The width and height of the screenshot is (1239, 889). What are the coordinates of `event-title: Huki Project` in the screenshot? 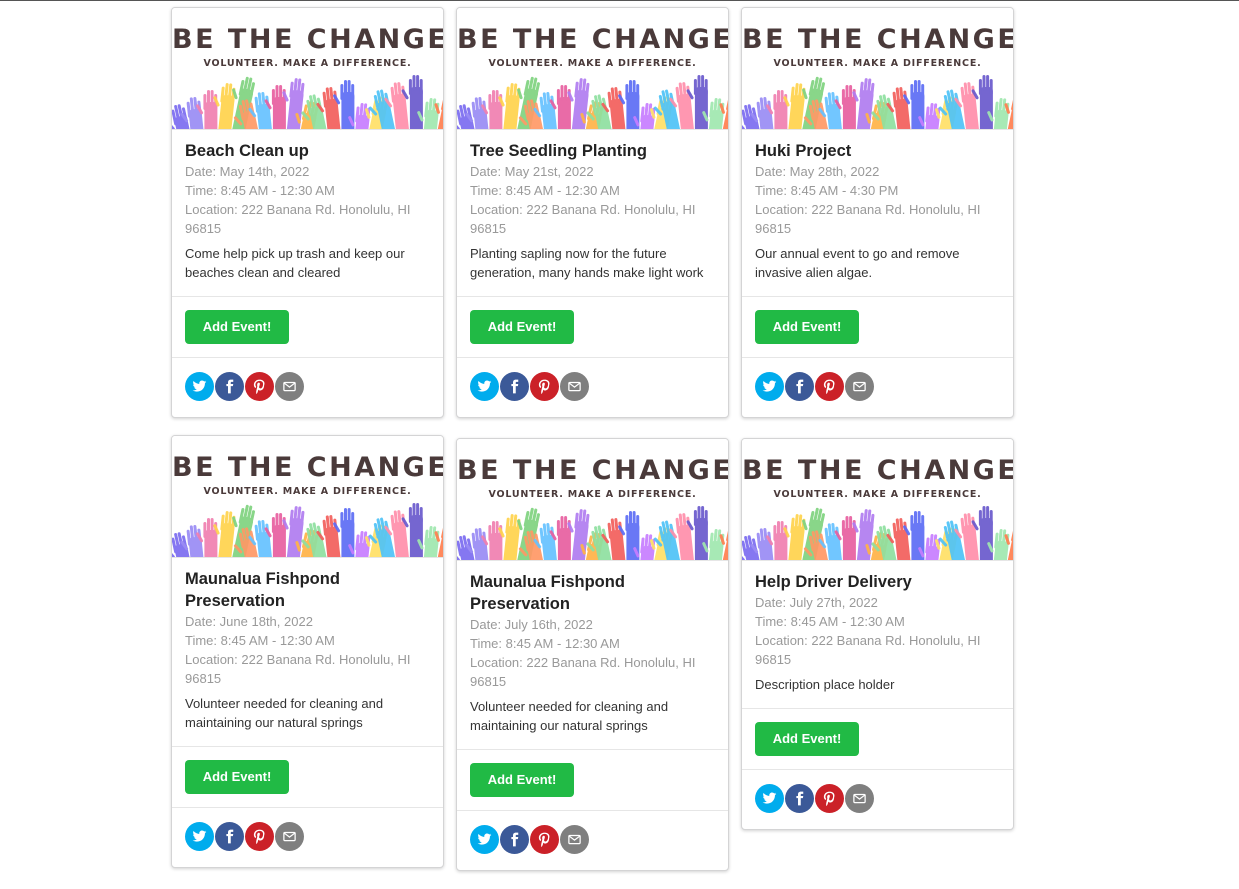 It's located at (803, 151).